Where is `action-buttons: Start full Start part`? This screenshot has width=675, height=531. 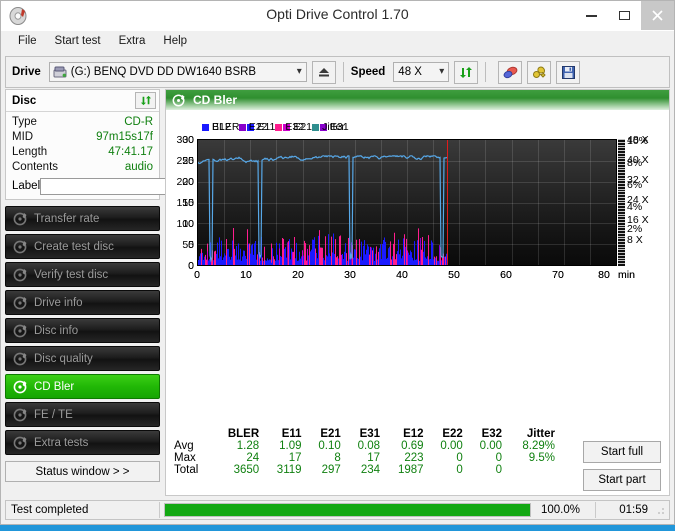
action-buttons: Start full Start part is located at coordinates (622, 469).